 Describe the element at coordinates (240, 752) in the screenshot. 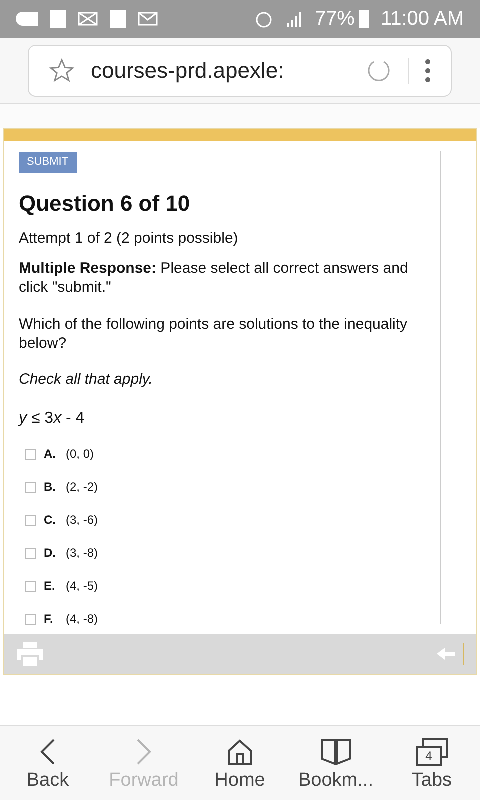

I see `home-icon` at that location.